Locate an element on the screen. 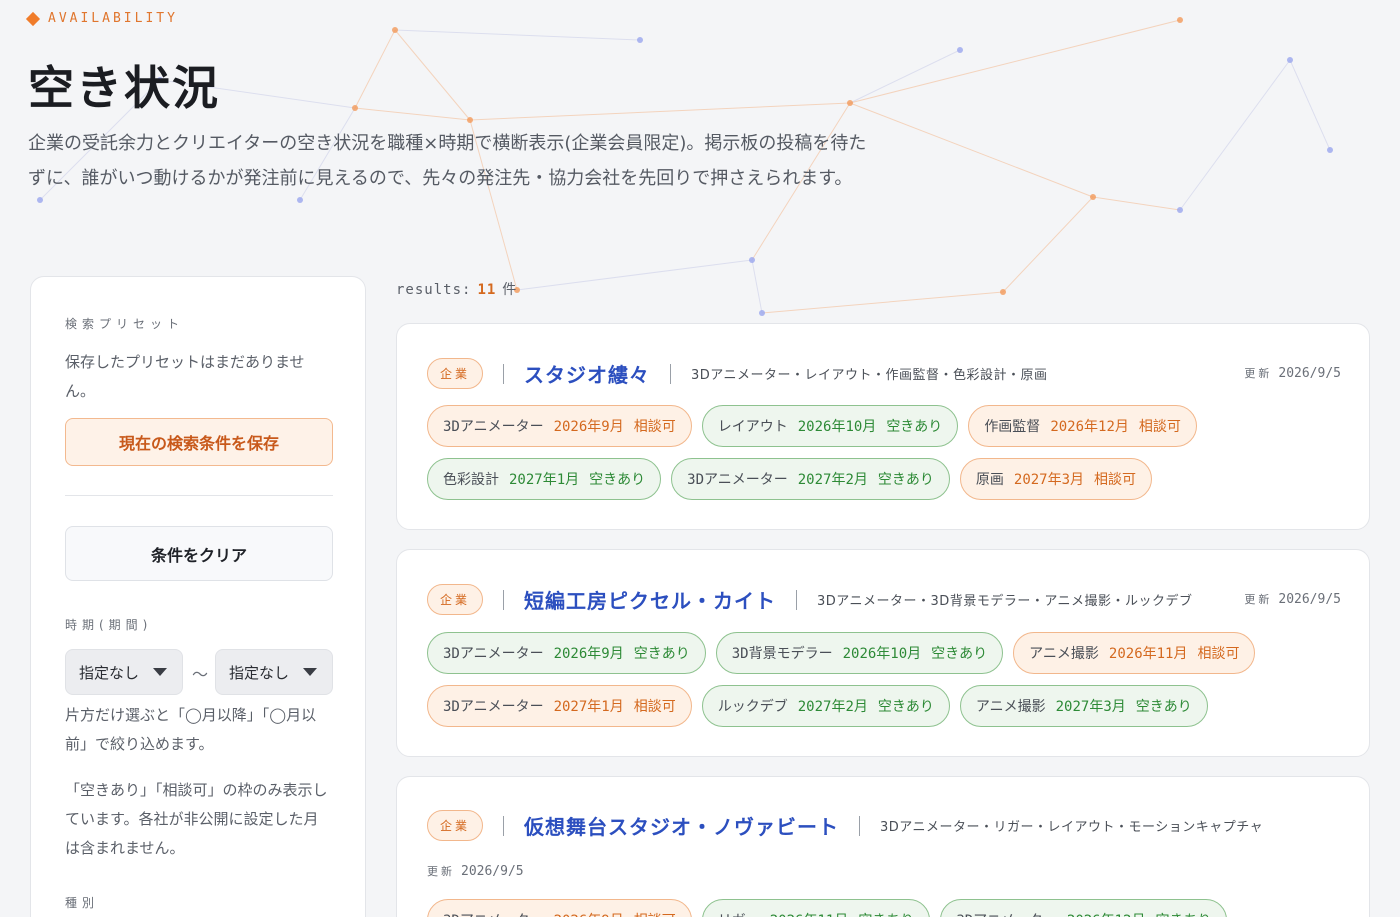 The width and height of the screenshot is (1400, 917). slot-role: ルックデブ is located at coordinates (752, 707).